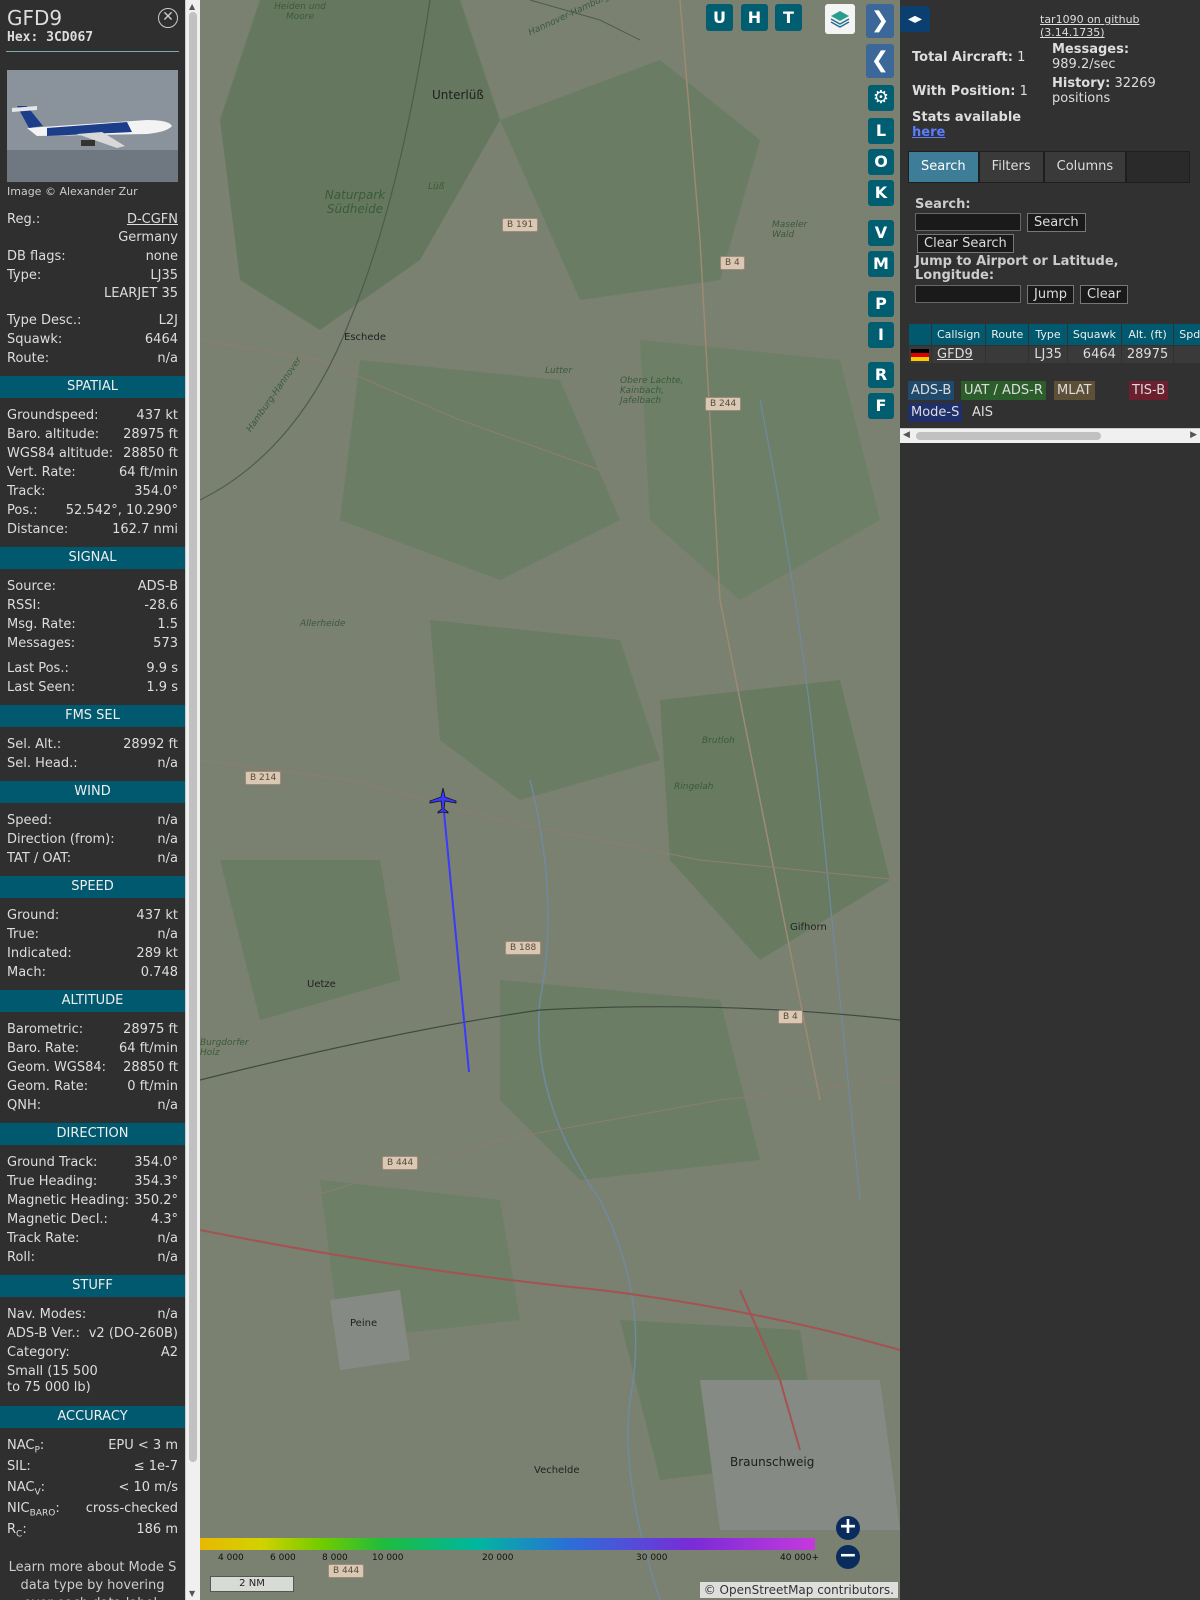  What do you see at coordinates (880, 21) in the screenshot?
I see `chevron-right-icon: ❯` at bounding box center [880, 21].